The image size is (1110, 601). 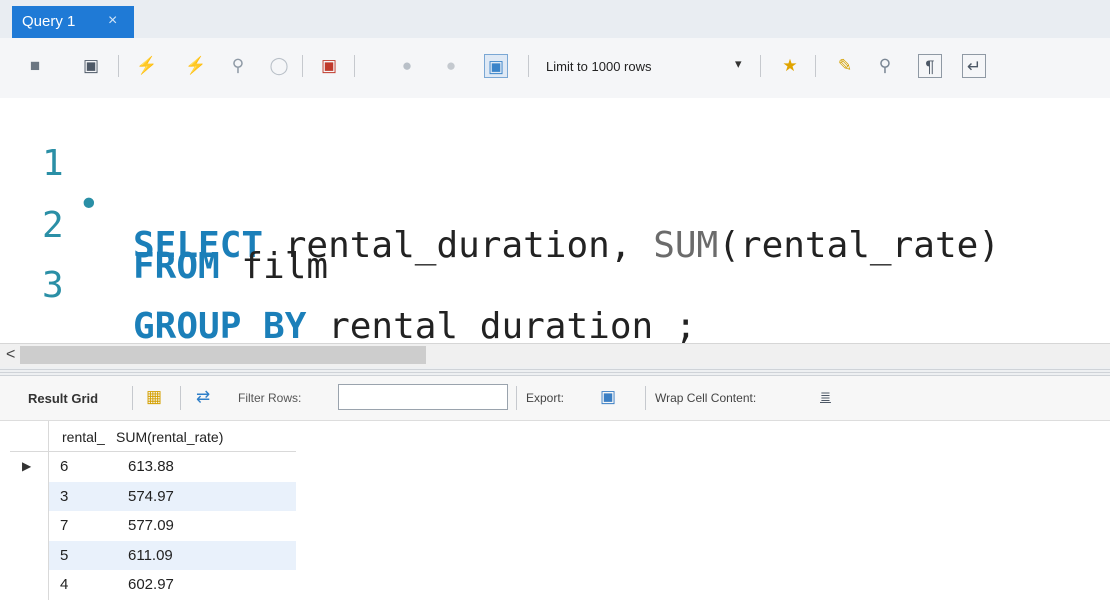 I want to click on export-icon: ▣, so click(x=608, y=396).